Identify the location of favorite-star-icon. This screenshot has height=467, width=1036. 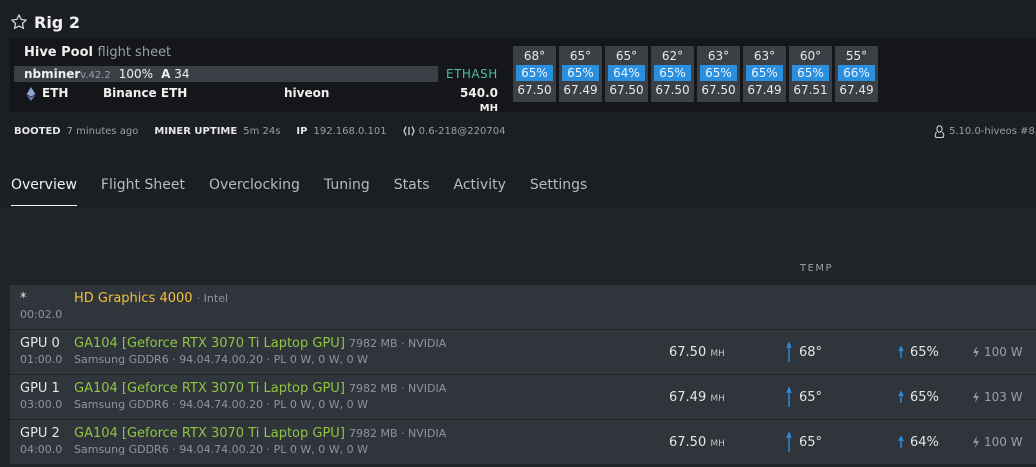
(19, 22).